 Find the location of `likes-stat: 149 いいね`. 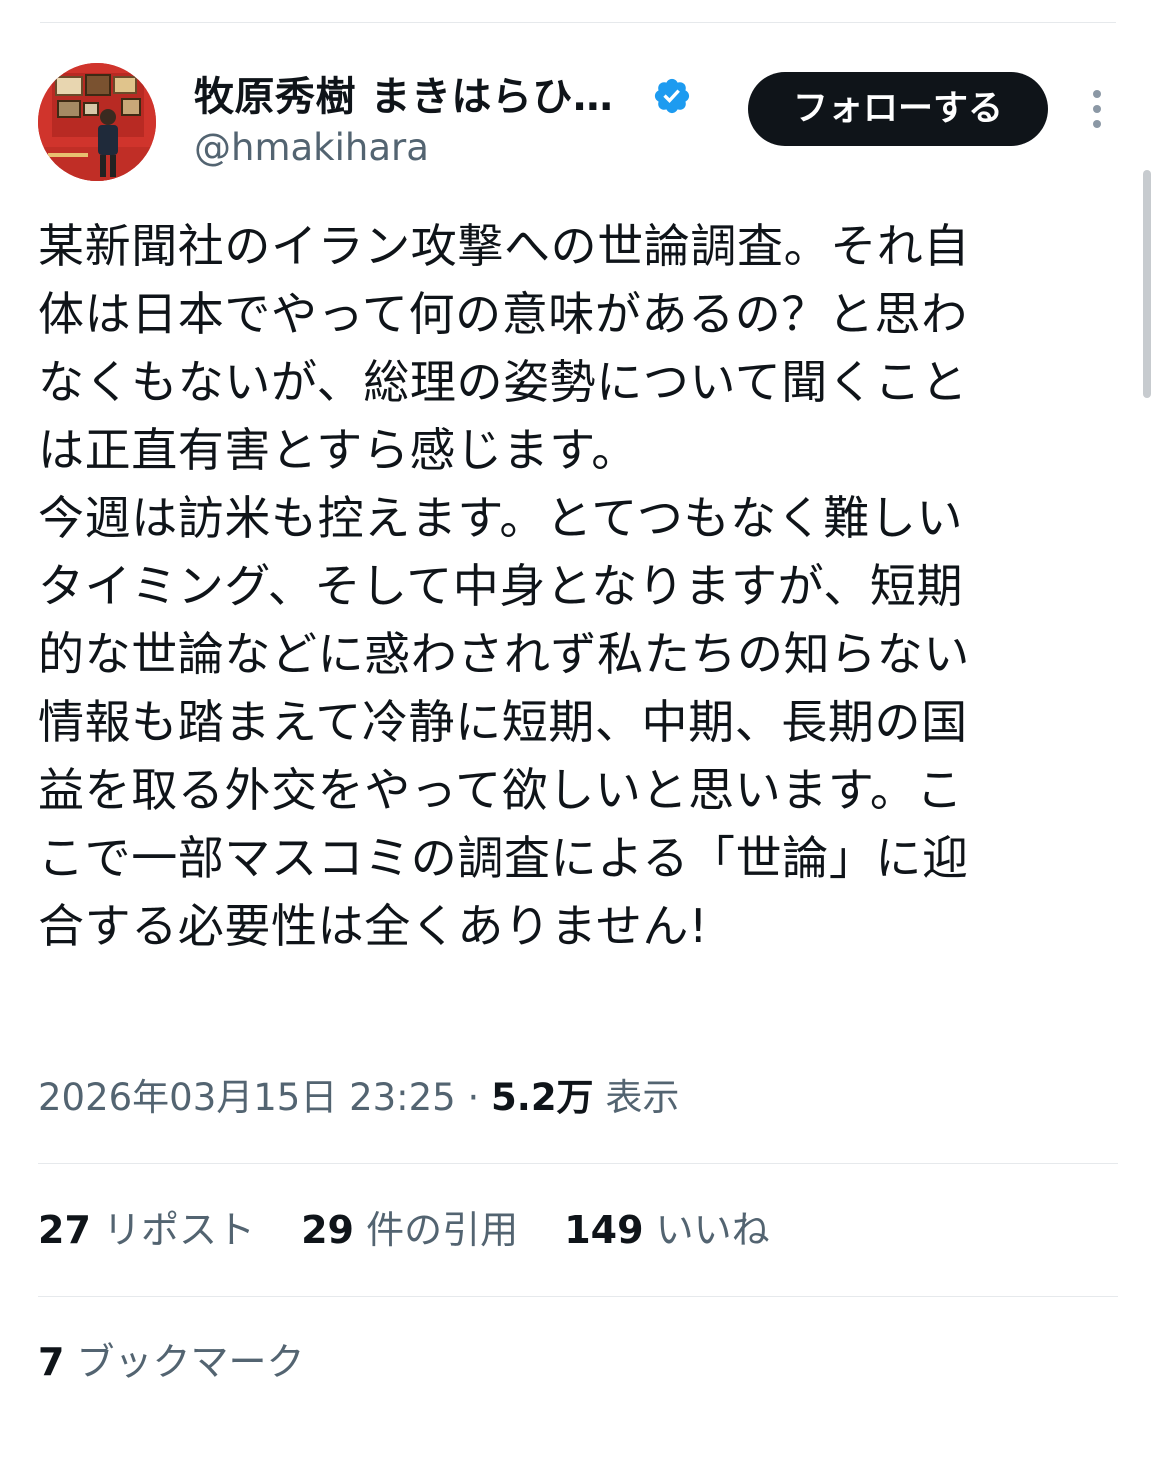

likes-stat: 149 いいね is located at coordinates (666, 1230).